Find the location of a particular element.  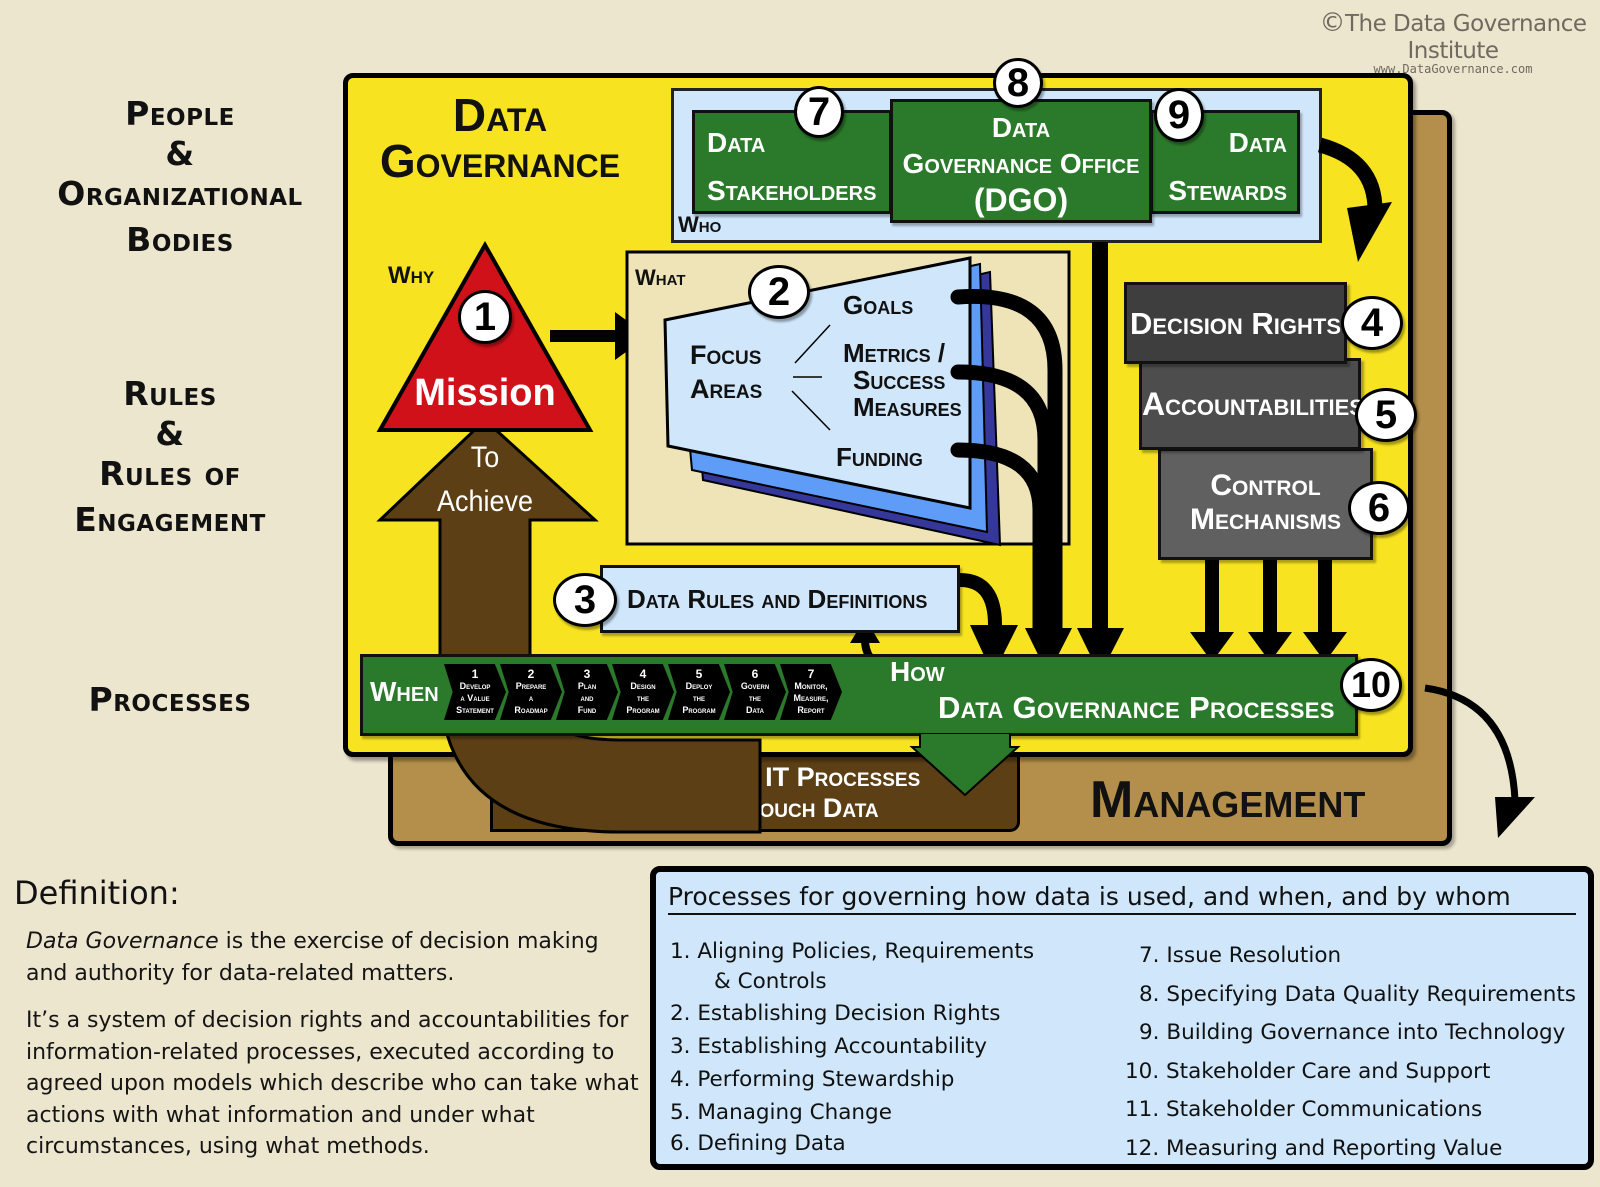

accountabilities-label: Accountabilities is located at coordinates (1253, 404).